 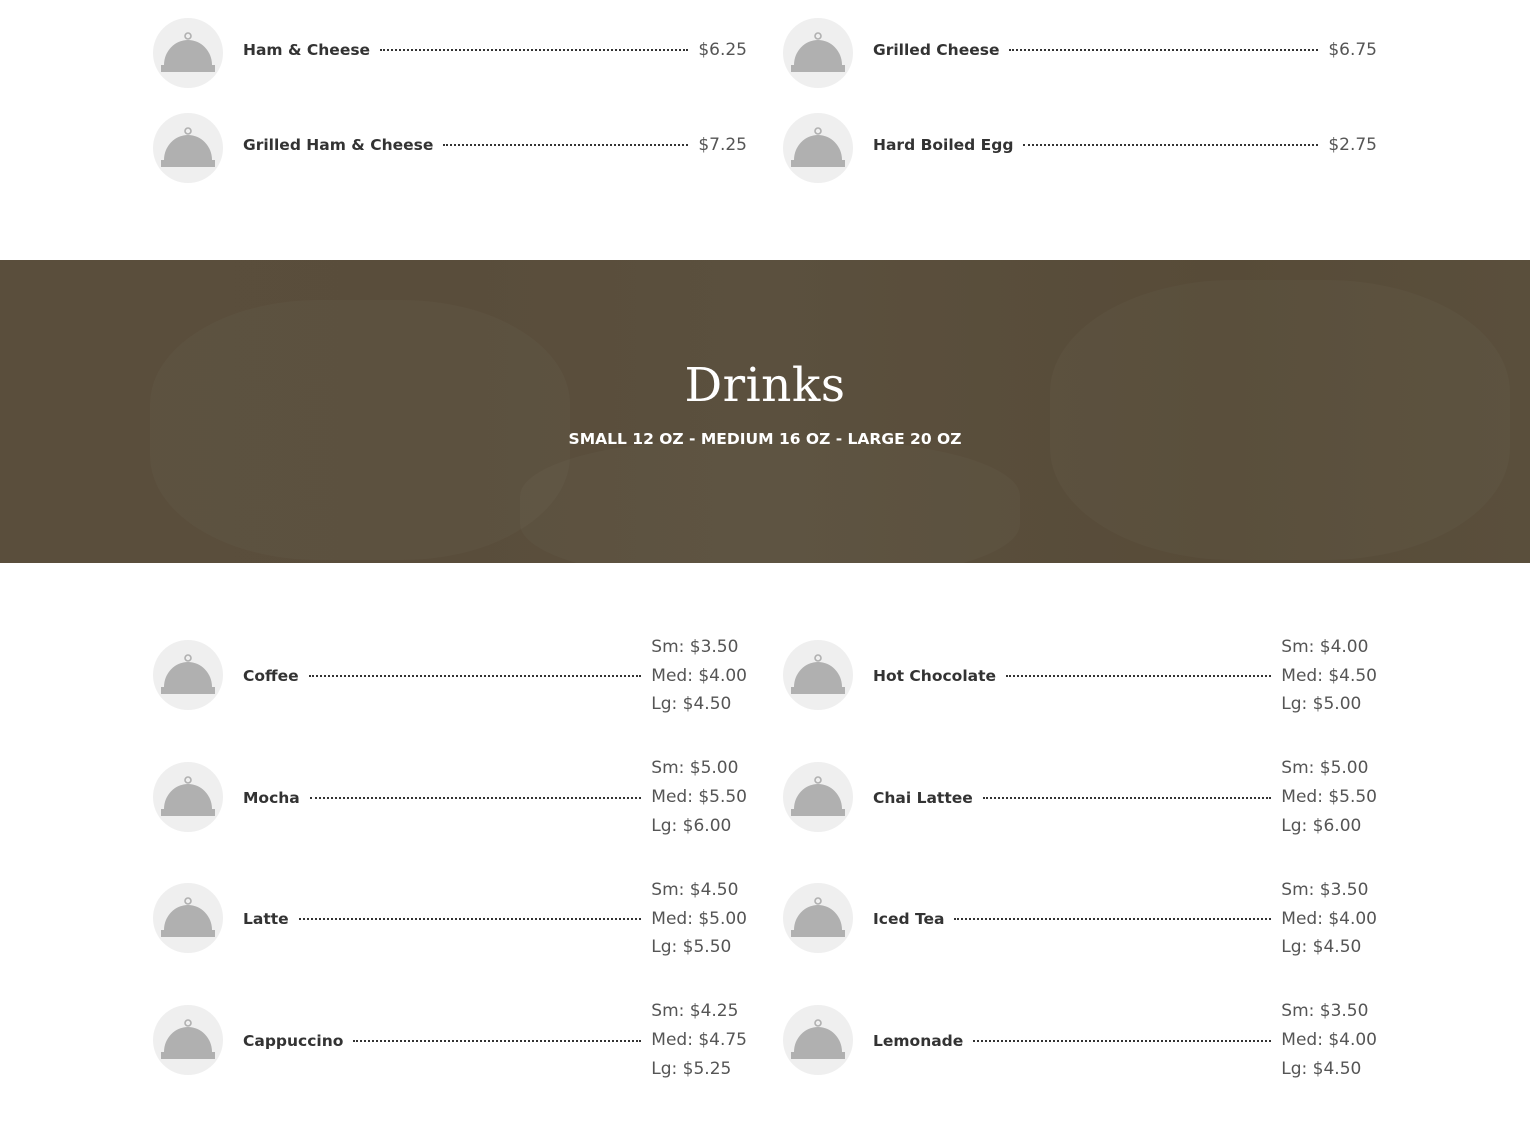 I want to click on price-large: Lg: $5.25, so click(x=699, y=1069).